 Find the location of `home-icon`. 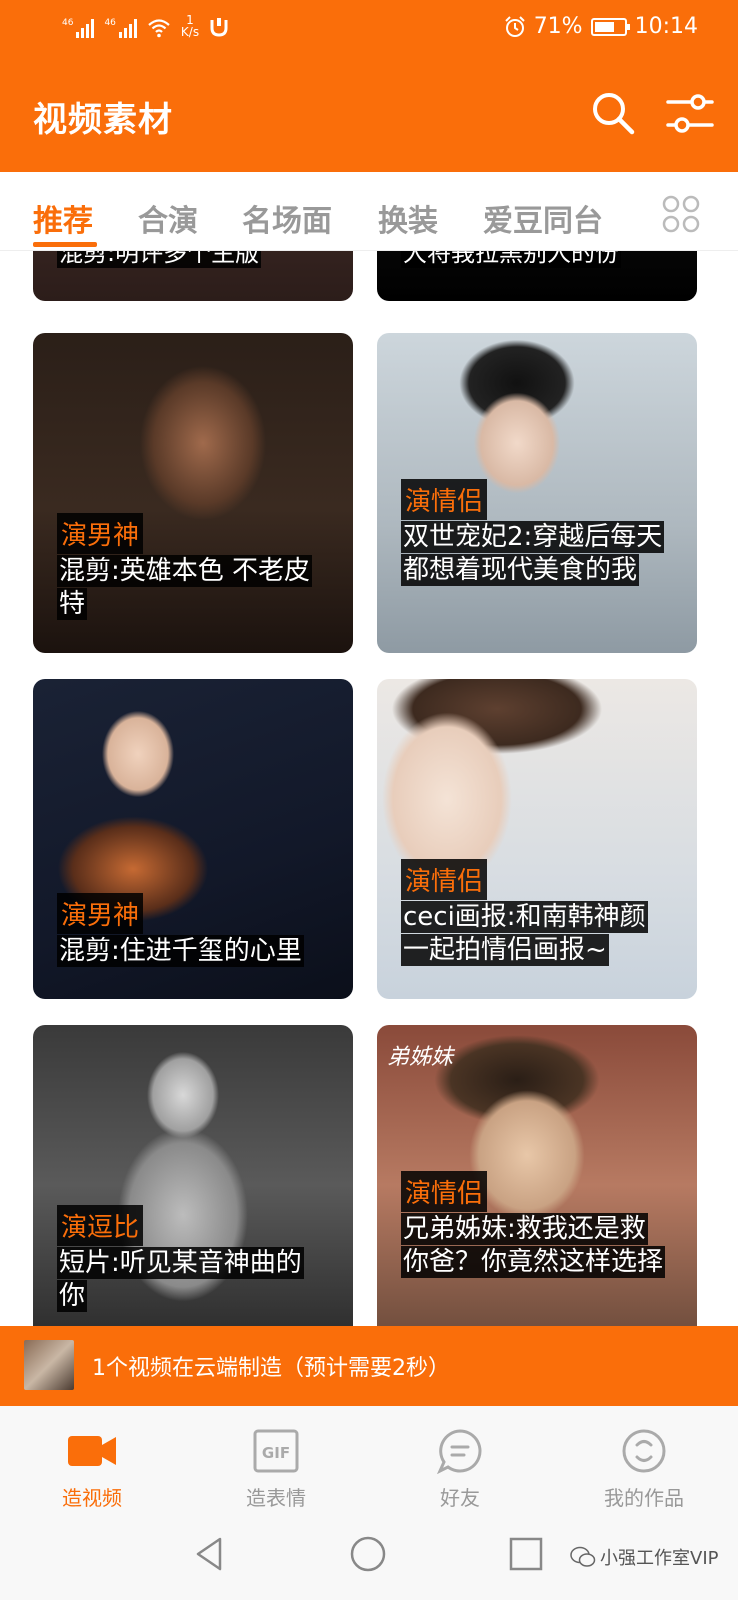

home-icon is located at coordinates (368, 1554).